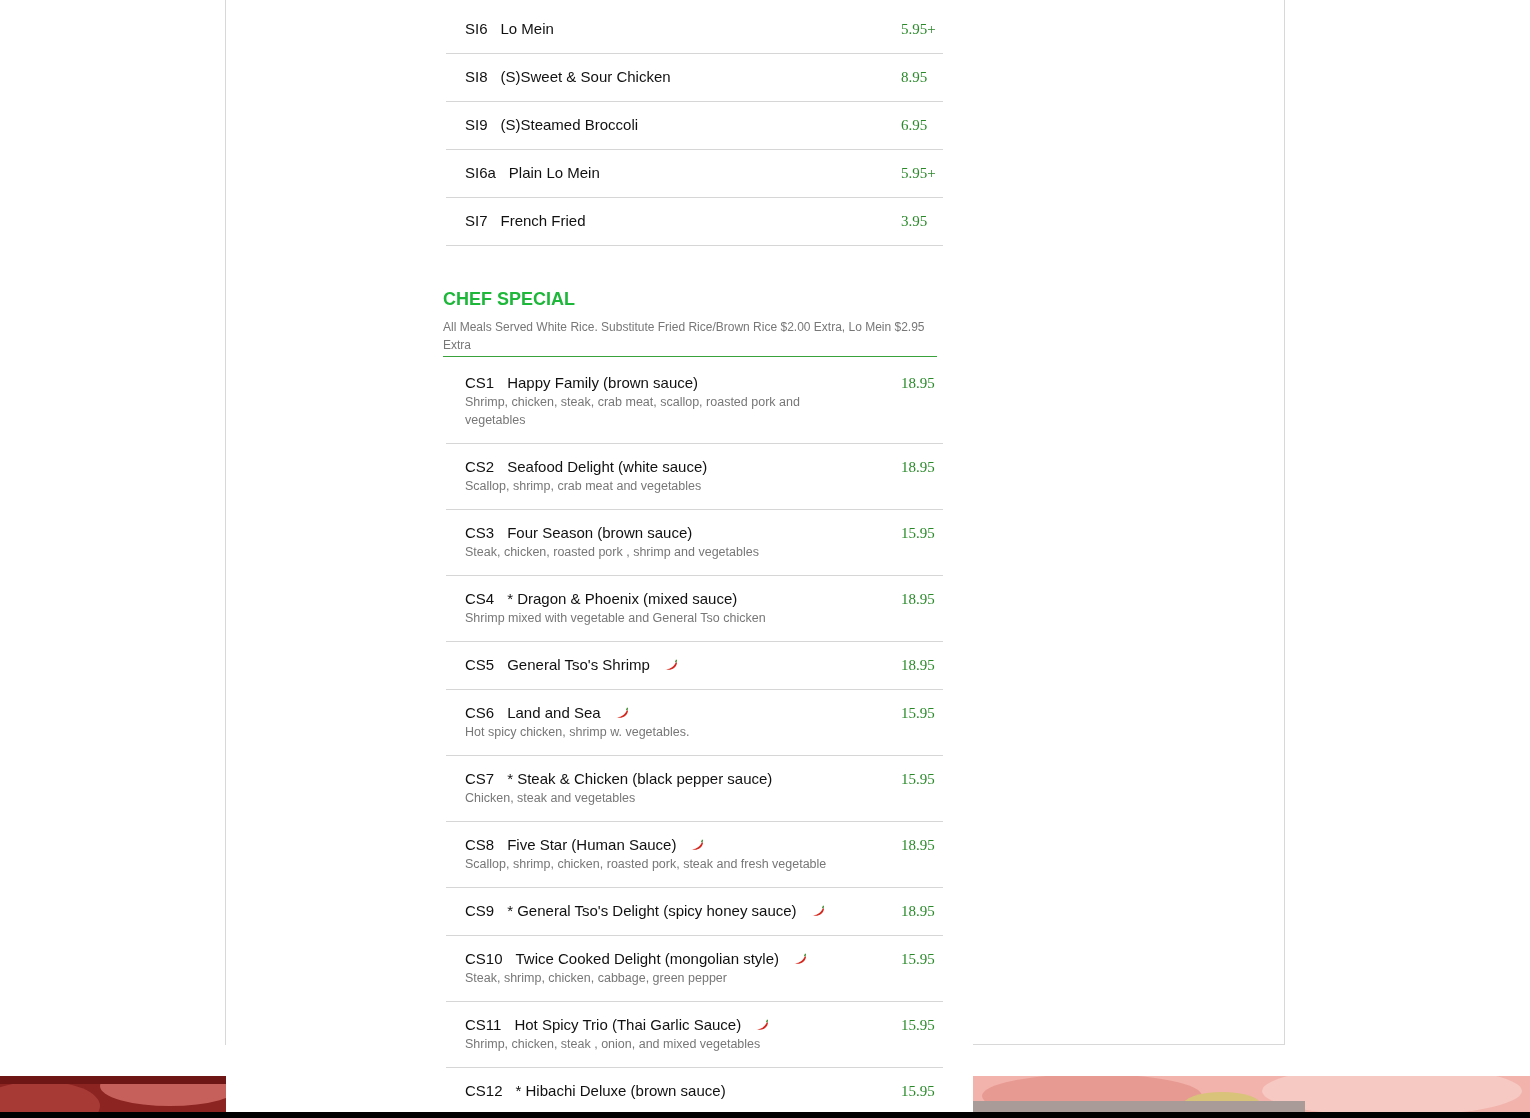 Image resolution: width=1530 pixels, height=1118 pixels. I want to click on item-description: Scallop, shrimp, crab meat and vegetables, so click(584, 486).